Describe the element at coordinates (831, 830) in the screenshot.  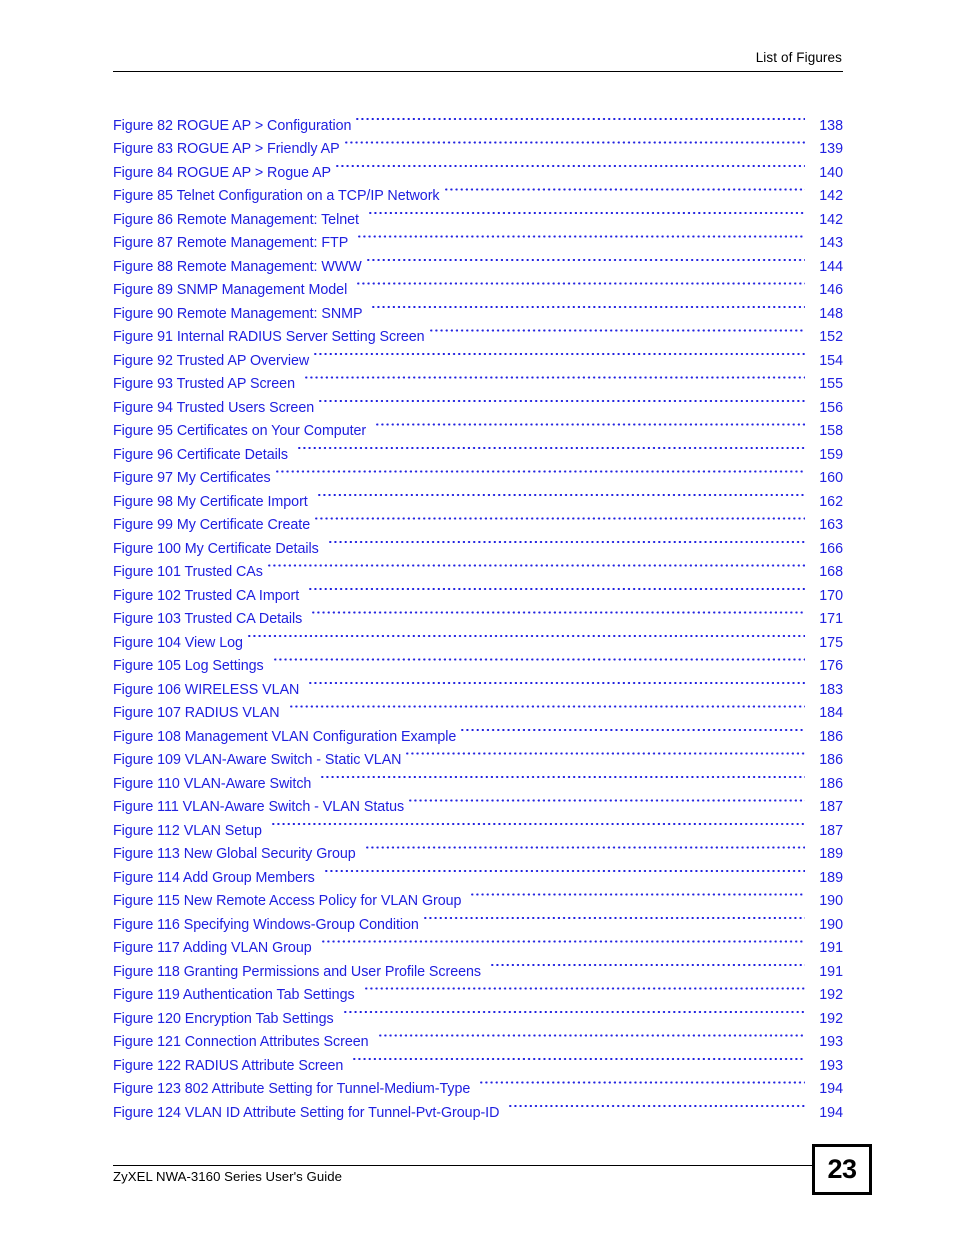
I see `figure-entry-page-number: 187` at that location.